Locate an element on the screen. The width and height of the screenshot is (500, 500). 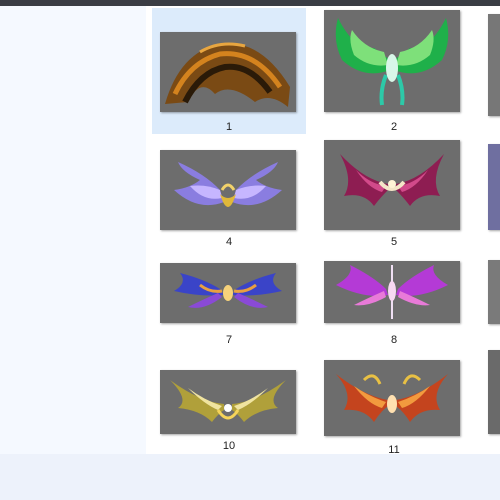
thumbnail-label: 2 is located at coordinates (394, 127).